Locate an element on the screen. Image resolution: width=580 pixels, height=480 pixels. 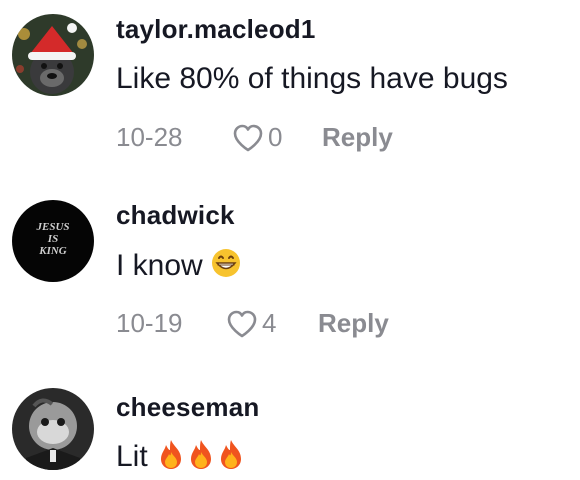
comment-date: 10-19 is located at coordinates (149, 323).